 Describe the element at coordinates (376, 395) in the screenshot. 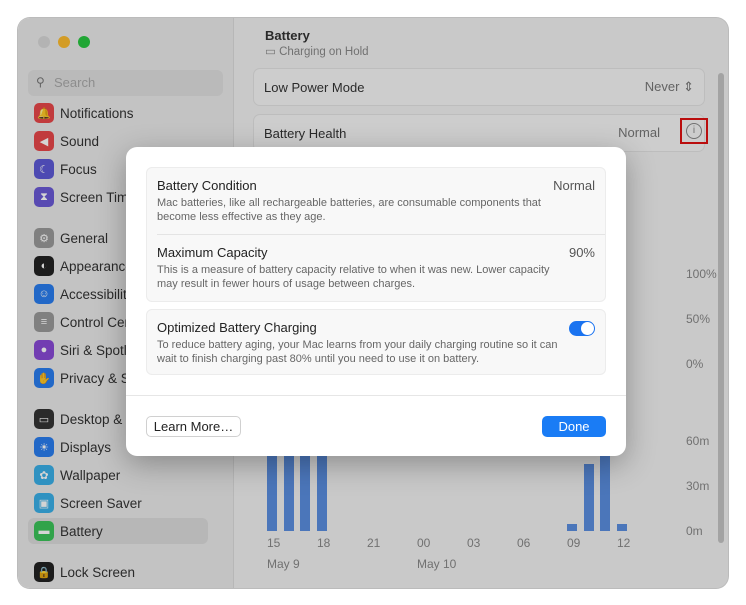

I see `divider` at that location.